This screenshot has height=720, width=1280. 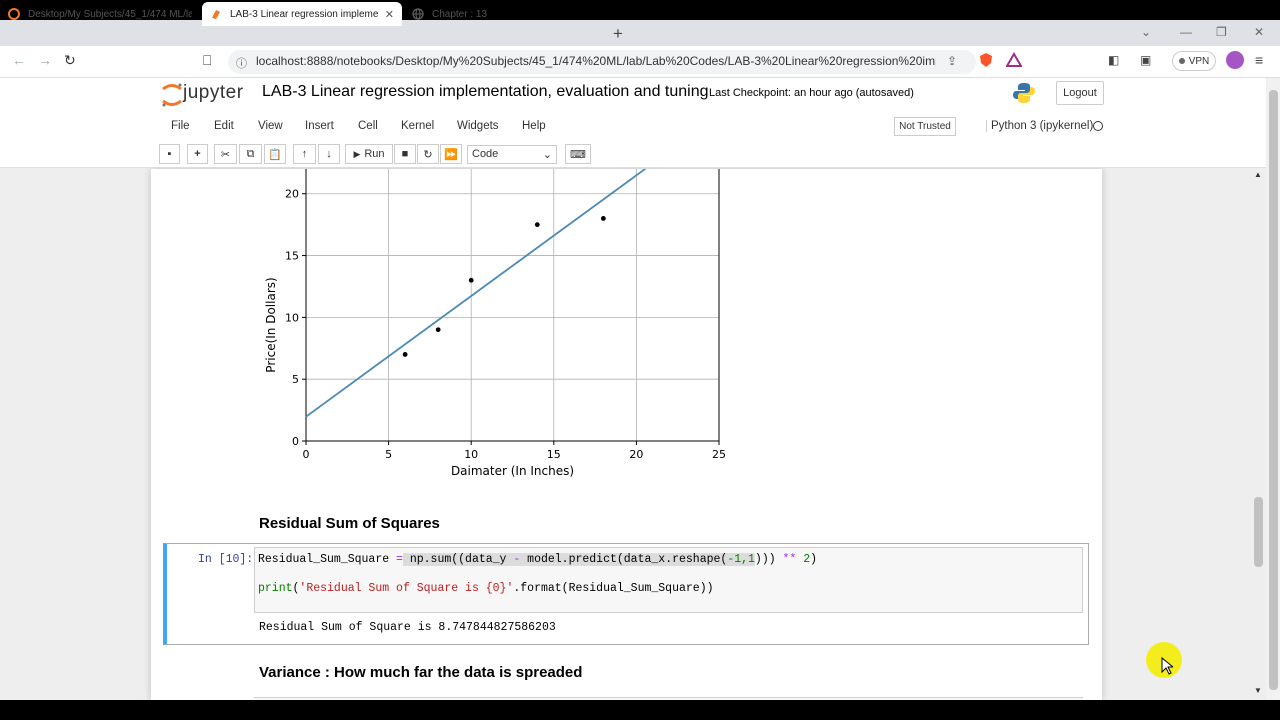 I want to click on kernel-idle-icon, so click(x=1098, y=126).